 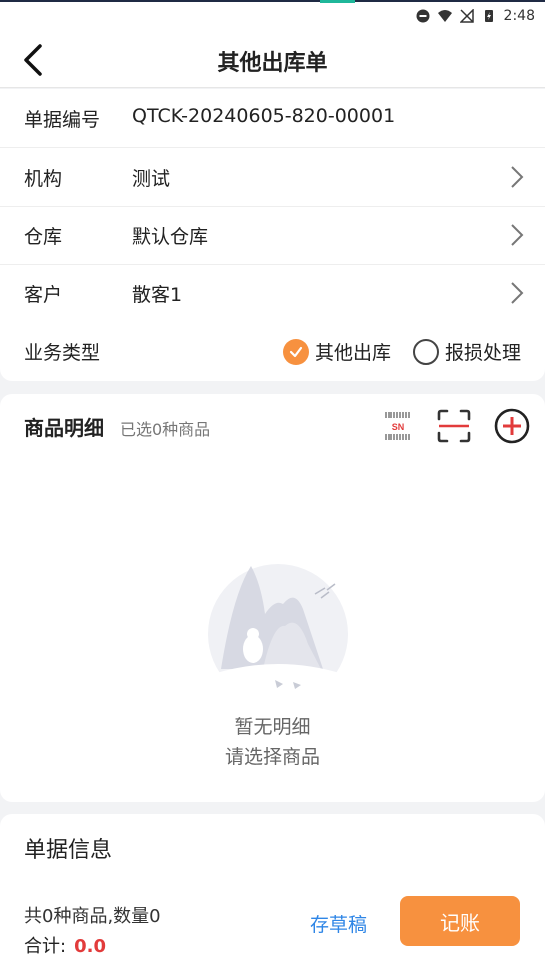 What do you see at coordinates (352, 353) in the screenshot?
I see `radio-label: 其他出库` at bounding box center [352, 353].